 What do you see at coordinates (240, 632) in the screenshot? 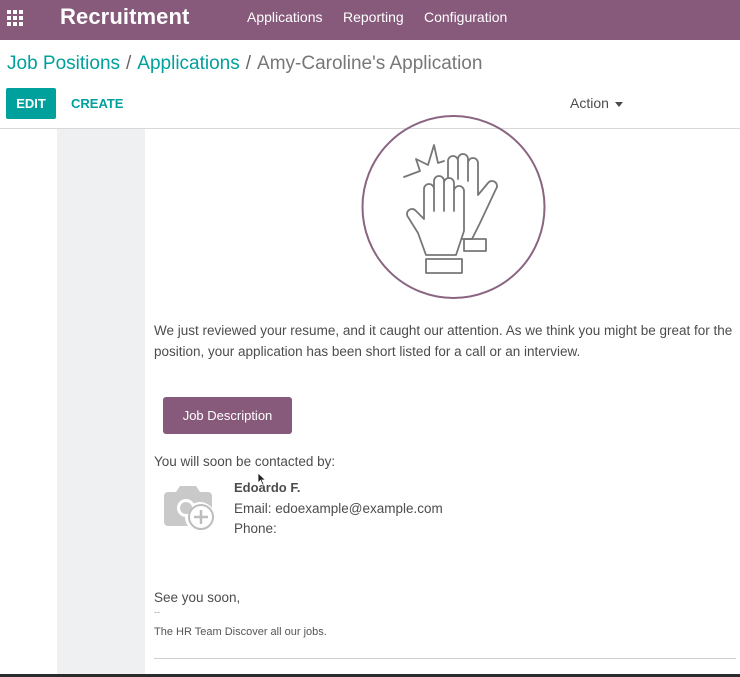
I see `signature-text: The HR Team Discover all our jobs.` at bounding box center [240, 632].